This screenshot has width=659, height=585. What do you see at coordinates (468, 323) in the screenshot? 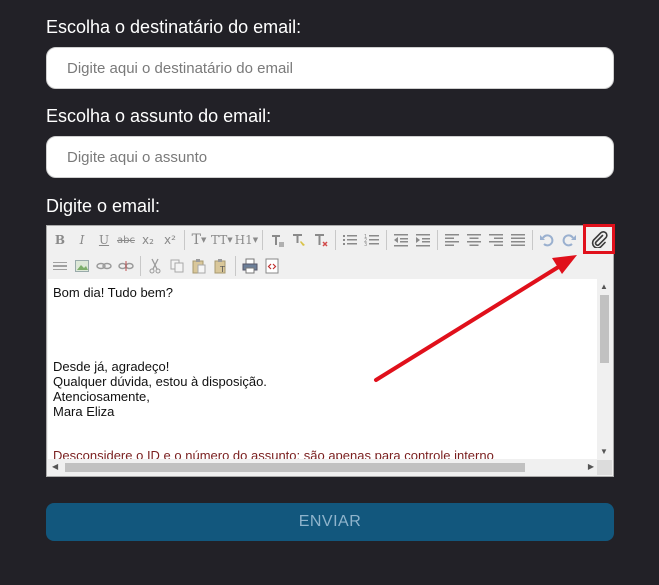
I see `arrow-shaft` at bounding box center [468, 323].